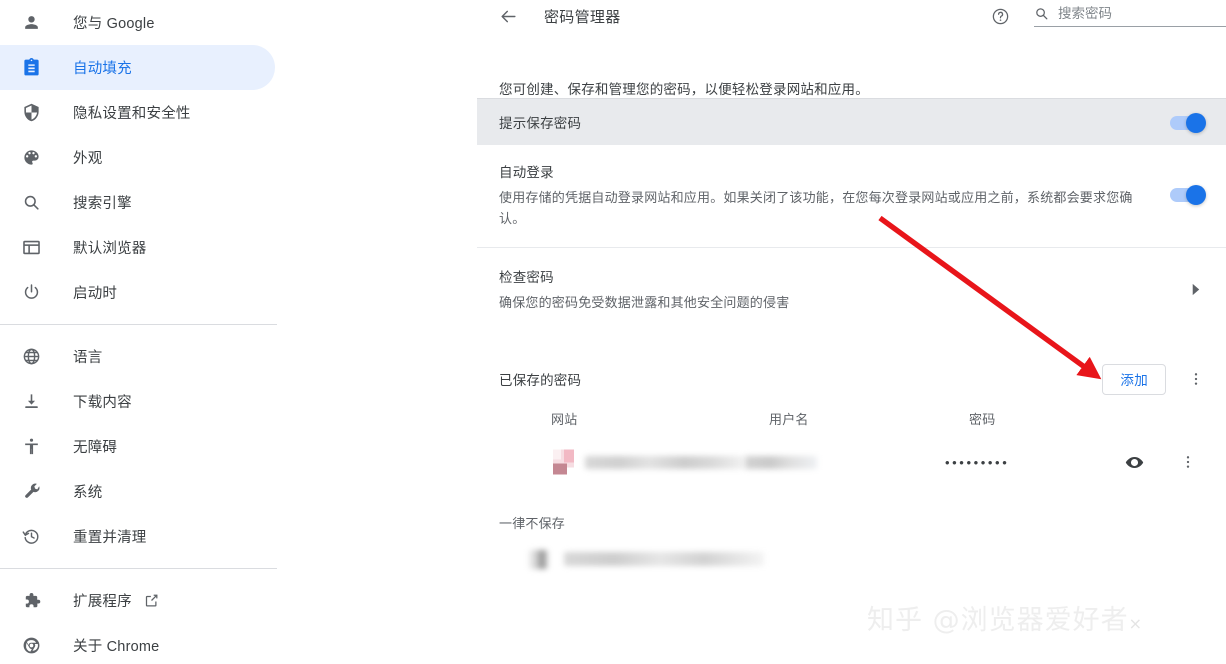 The width and height of the screenshot is (1226, 664). What do you see at coordinates (116, 647) in the screenshot?
I see `sidebar-item-label: 关于 Chrome` at bounding box center [116, 647].